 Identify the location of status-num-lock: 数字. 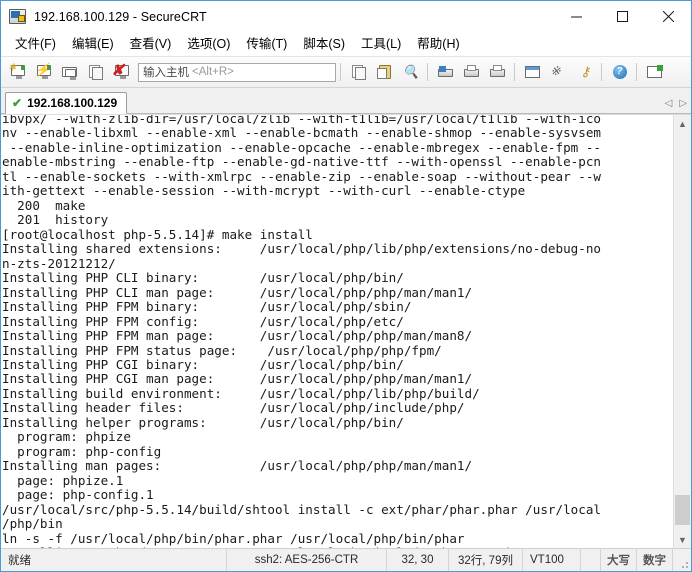
(655, 560).